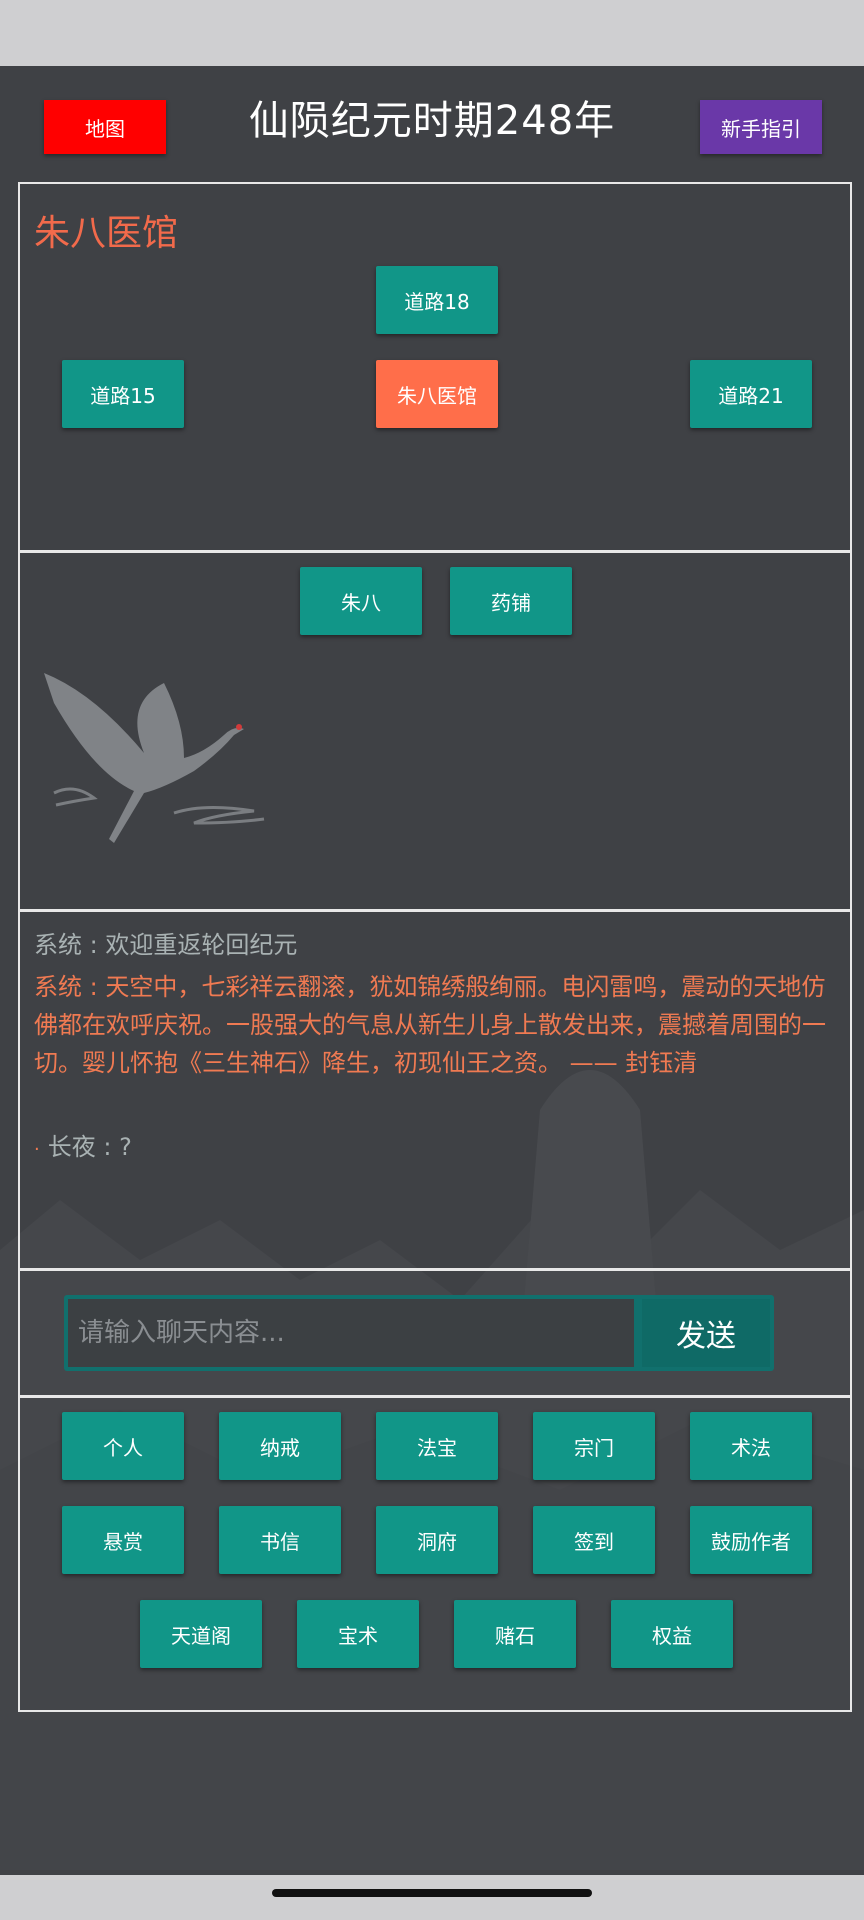 This screenshot has height=1920, width=864. What do you see at coordinates (437, 300) in the screenshot?
I see `road-north-button: 道路18` at bounding box center [437, 300].